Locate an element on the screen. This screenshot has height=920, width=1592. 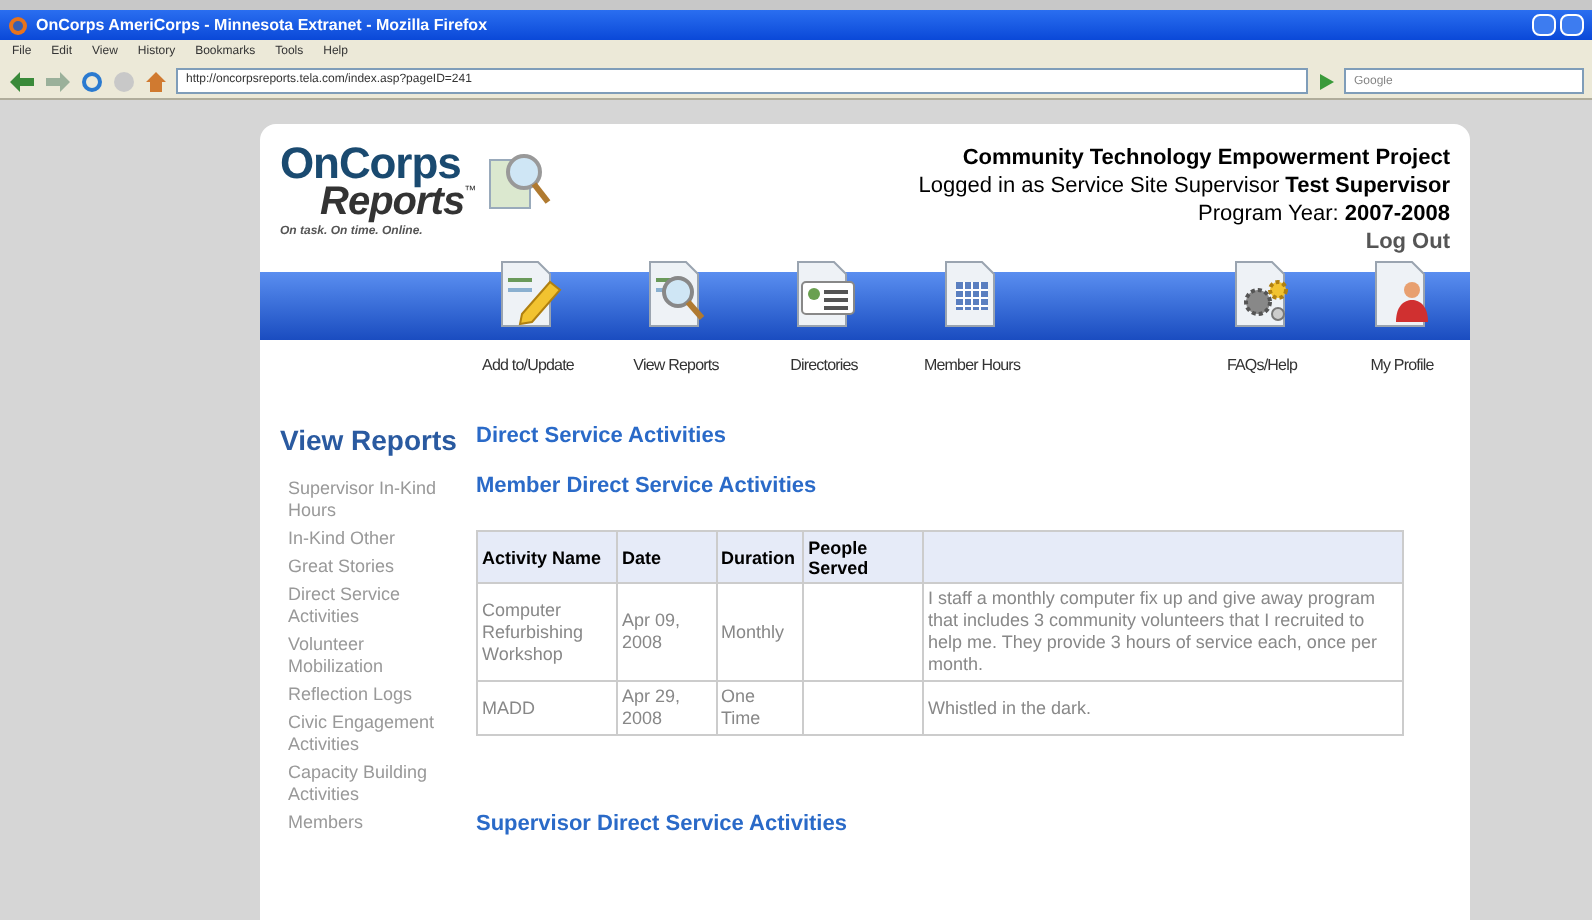
table-cell: Whistled in the dark. is located at coordinates (1163, 708).